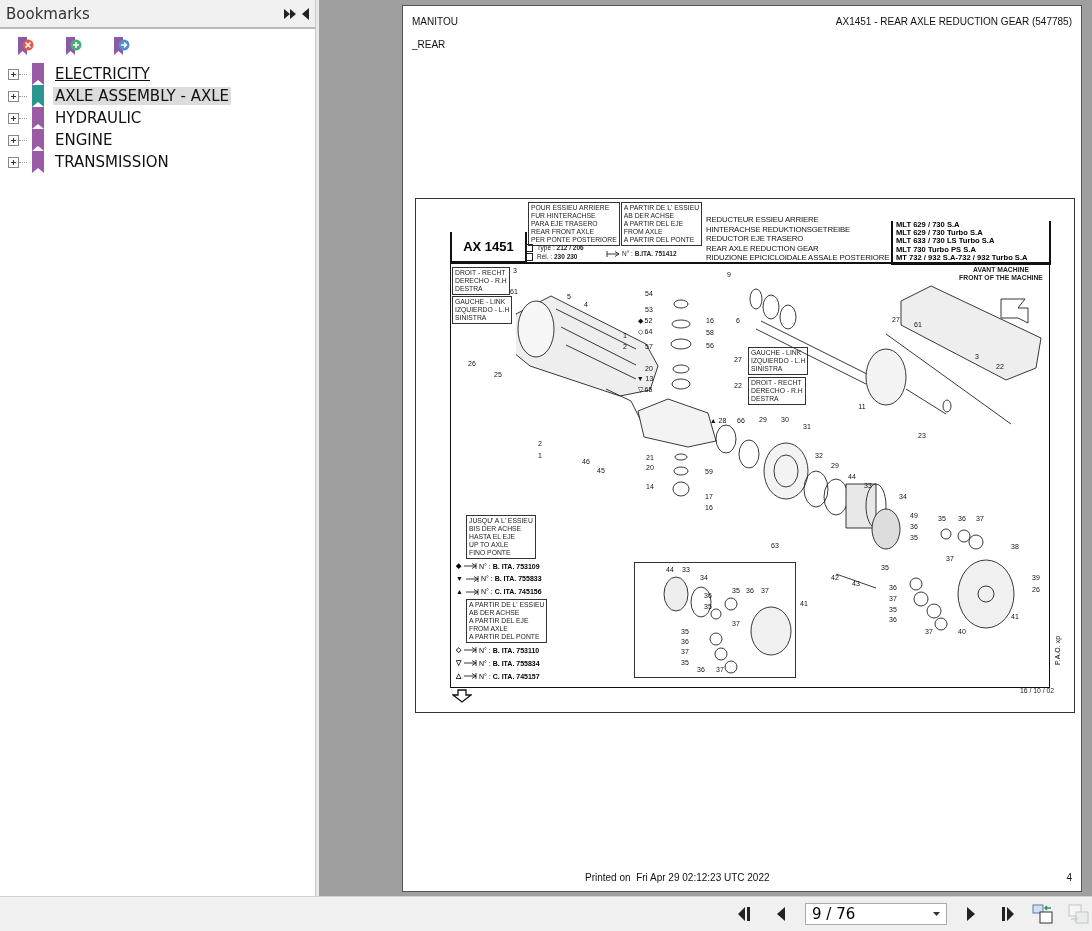 This screenshot has width=1092, height=931. What do you see at coordinates (1069, 877) in the screenshot?
I see `page-number: 4` at bounding box center [1069, 877].